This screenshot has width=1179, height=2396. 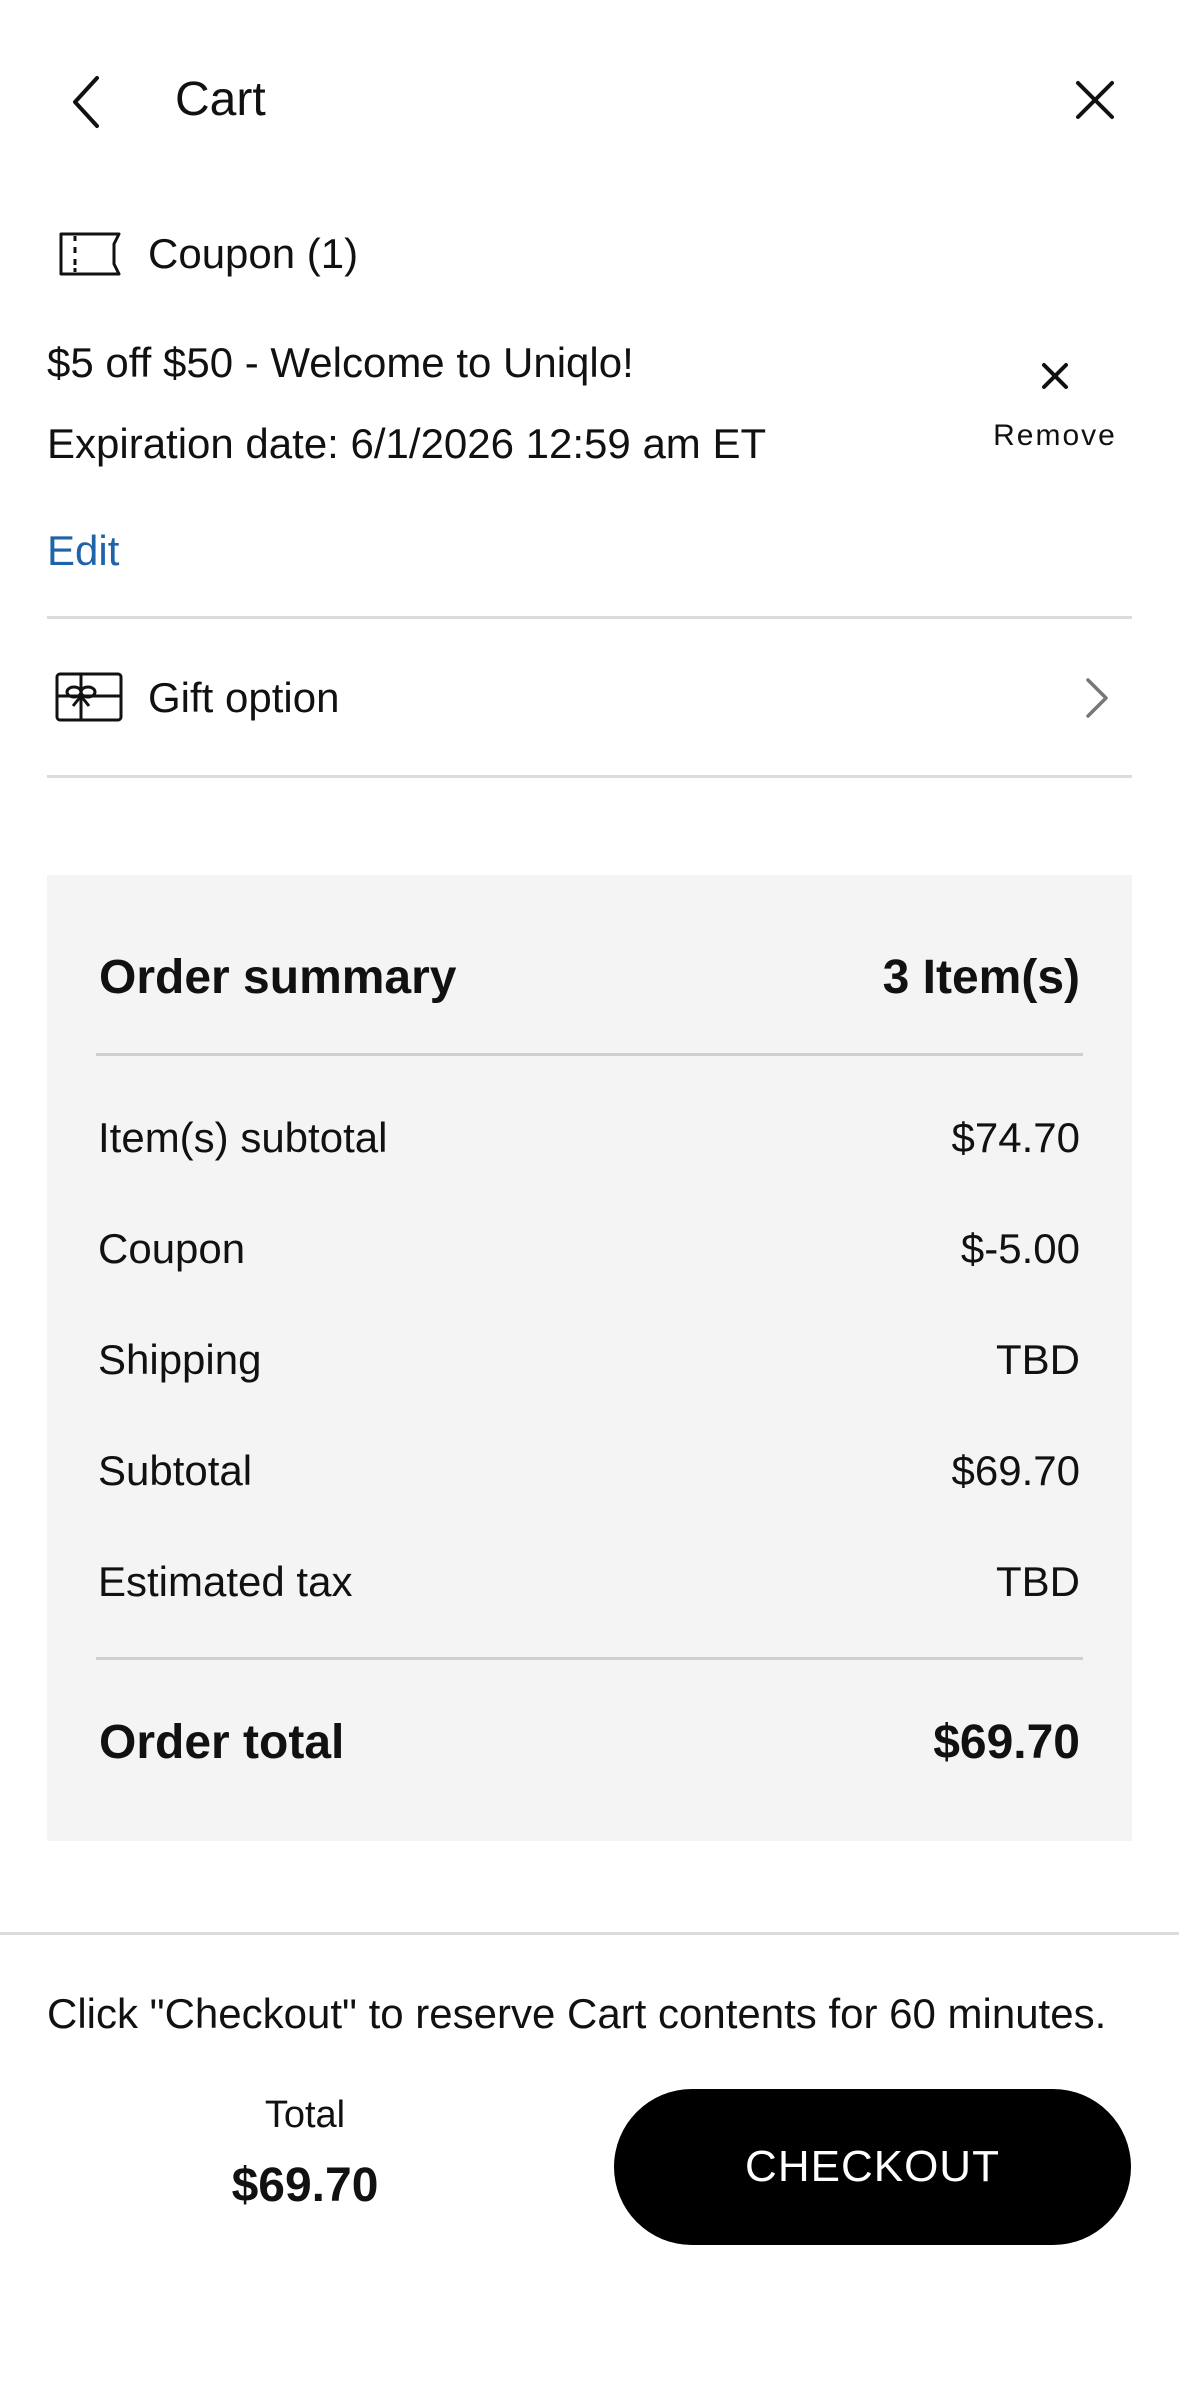 What do you see at coordinates (305, 2185) in the screenshot?
I see `footer-total-value: $69.70` at bounding box center [305, 2185].